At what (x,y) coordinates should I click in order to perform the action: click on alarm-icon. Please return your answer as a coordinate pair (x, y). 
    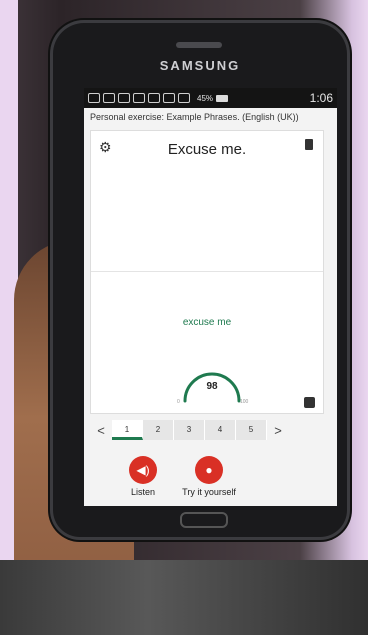
    Looking at the image, I should click on (184, 98).